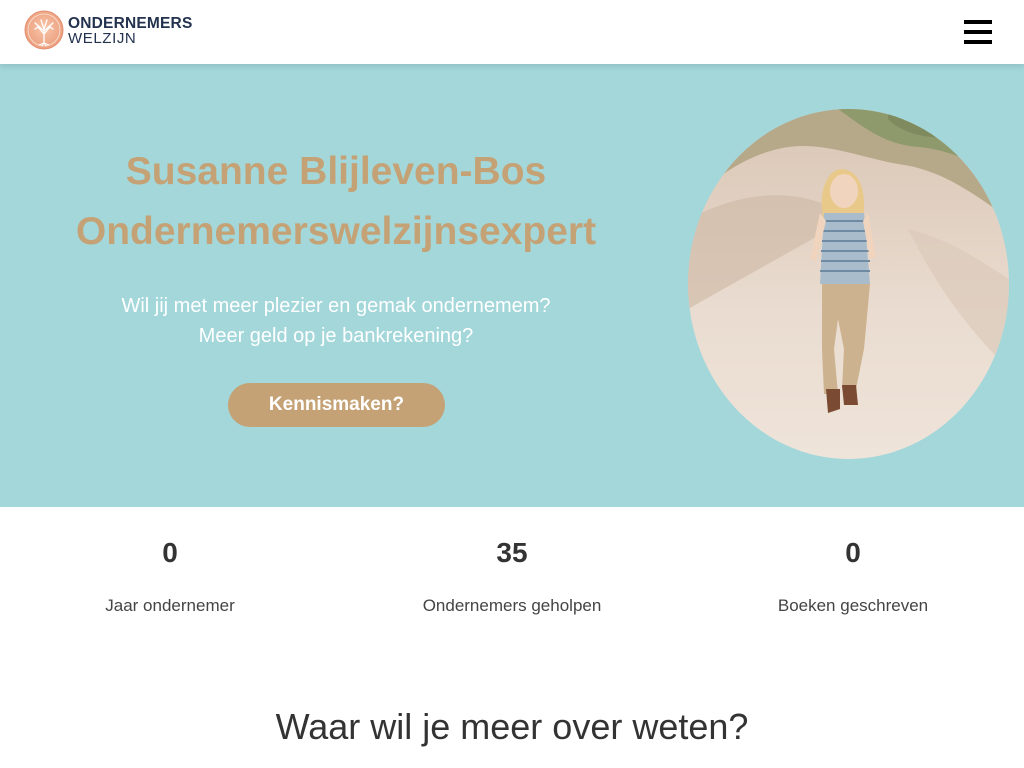 This screenshot has height=768, width=1024. What do you see at coordinates (848, 284) in the screenshot?
I see `portrait-photo` at bounding box center [848, 284].